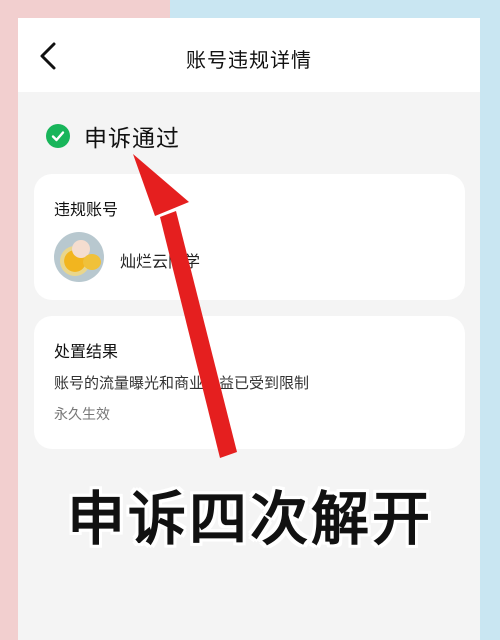 This screenshot has height=640, width=500. I want to click on top-navigation-bar: 账号违规详情, so click(249, 55).